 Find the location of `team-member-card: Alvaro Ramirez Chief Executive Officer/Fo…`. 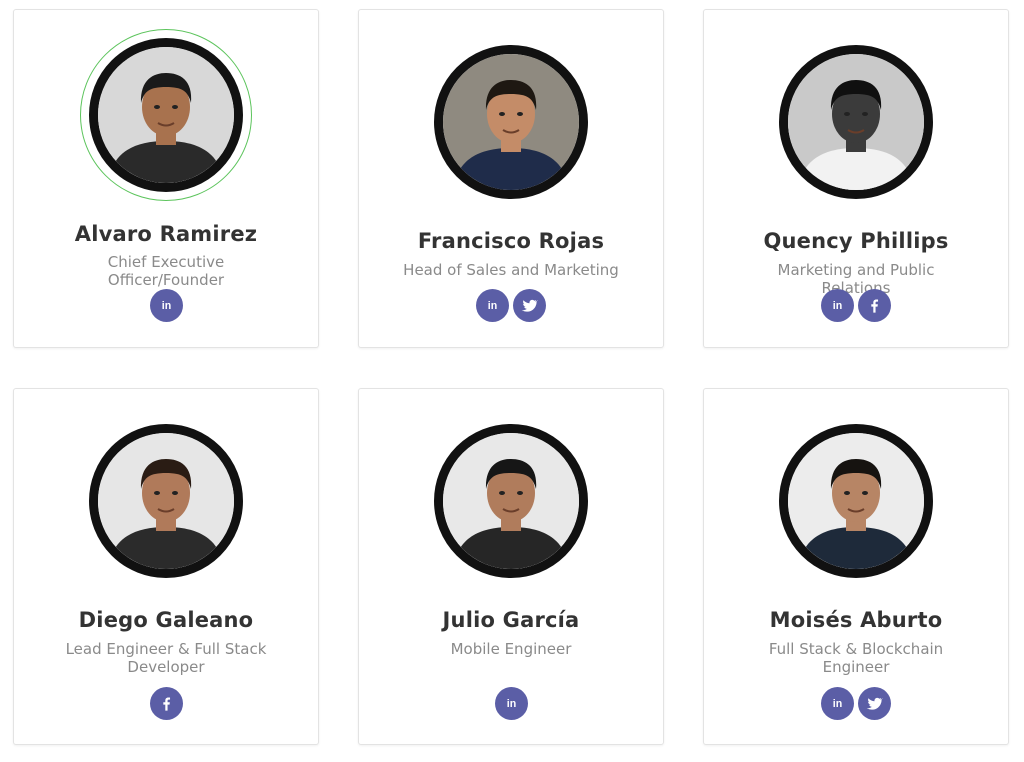

team-member-card: Alvaro Ramirez Chief Executive Officer/Fo… is located at coordinates (166, 178).